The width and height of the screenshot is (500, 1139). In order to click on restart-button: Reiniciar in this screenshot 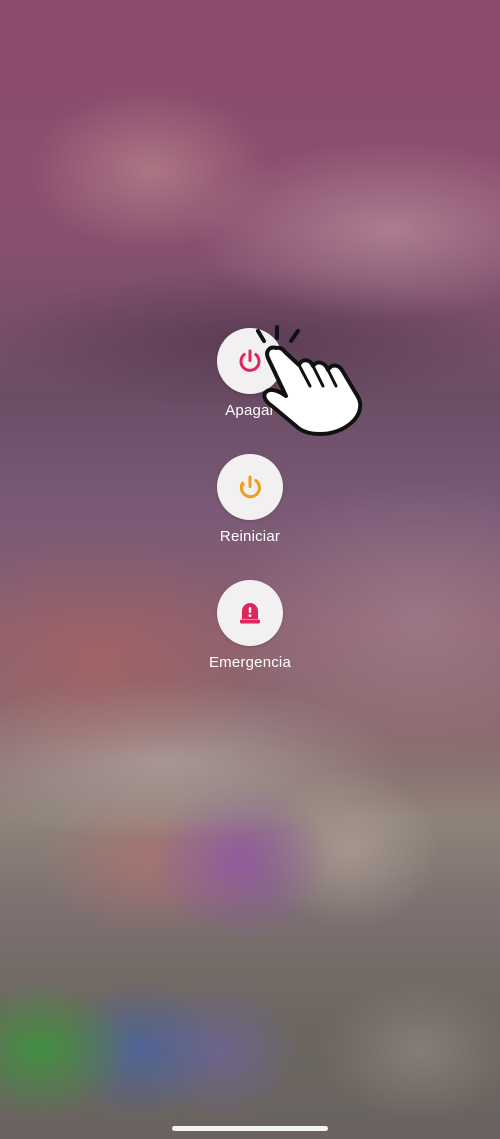, I will do `click(250, 504)`.